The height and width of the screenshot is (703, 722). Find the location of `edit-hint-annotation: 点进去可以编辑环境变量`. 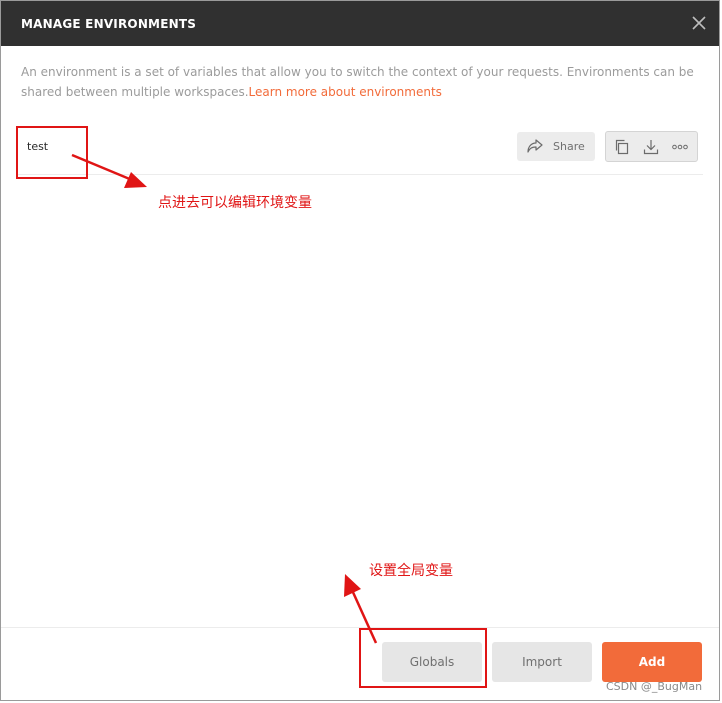

edit-hint-annotation: 点进去可以编辑环境变量 is located at coordinates (235, 203).